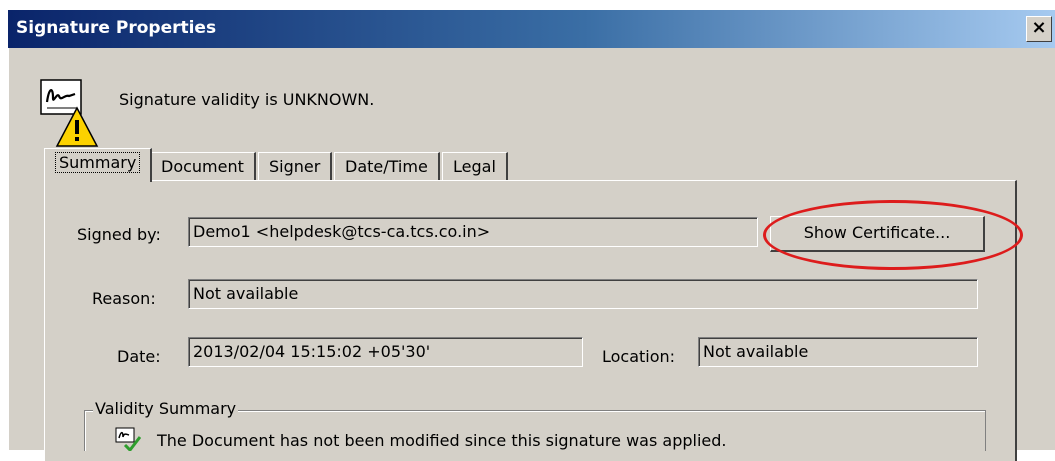  I want to click on title-bar: Signature Properties ×, so click(531, 29).